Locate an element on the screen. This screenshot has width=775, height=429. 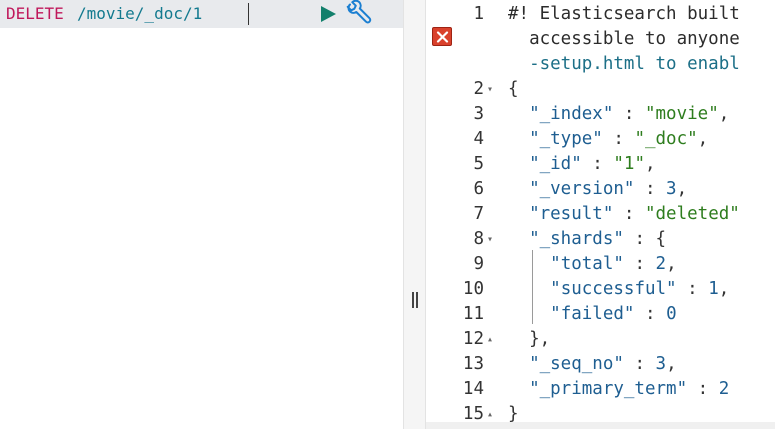
code-token: "_shards" is located at coordinates (576, 239).